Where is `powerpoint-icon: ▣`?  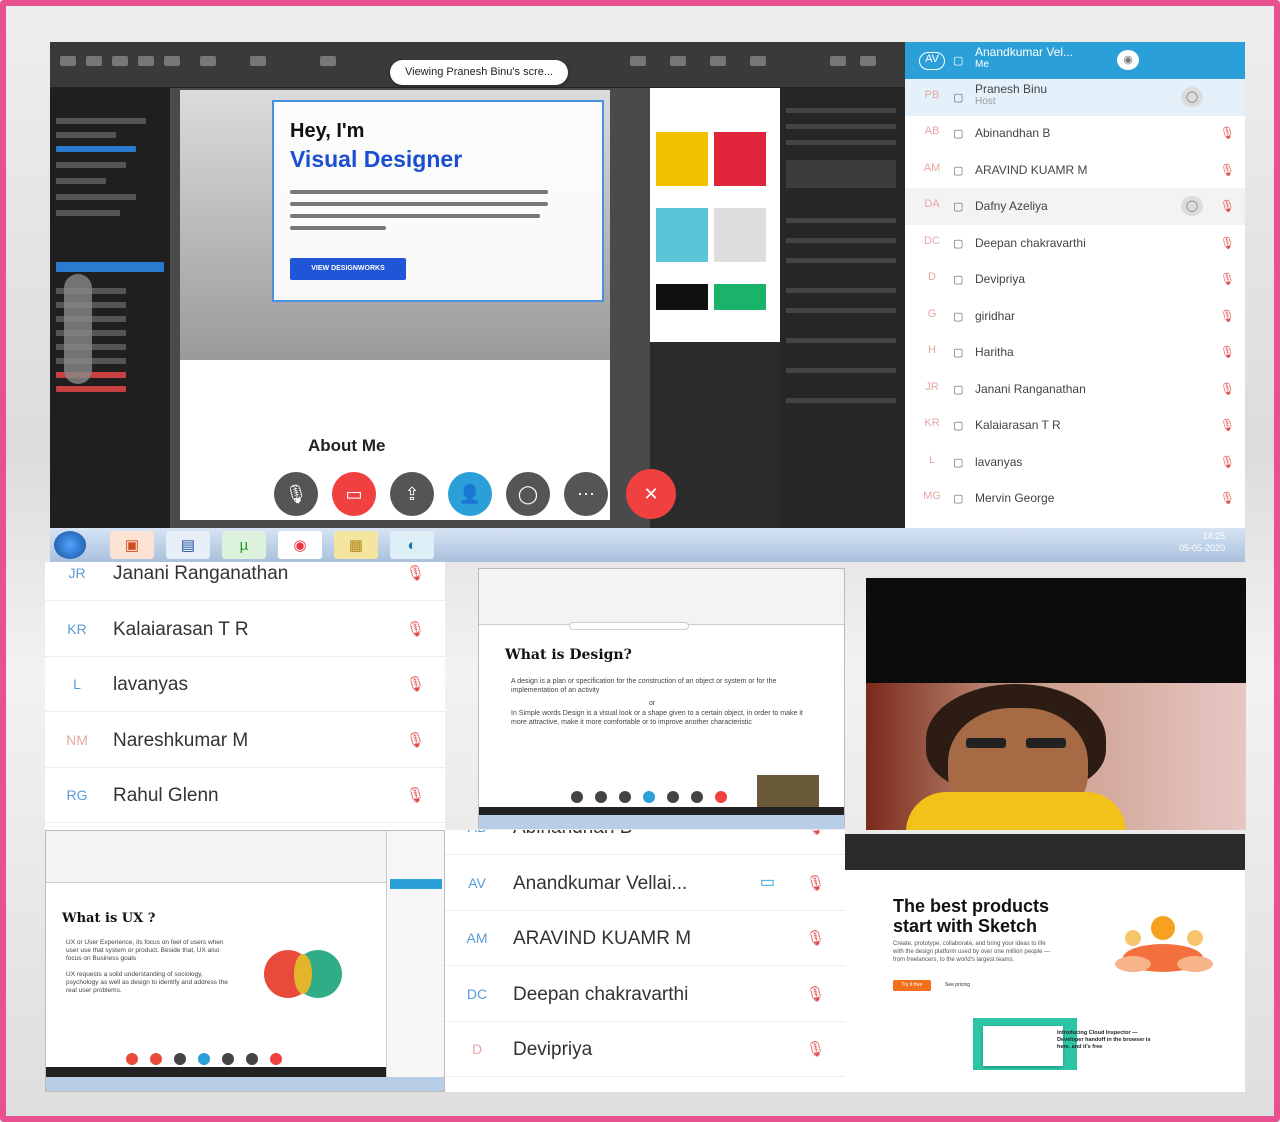 powerpoint-icon: ▣ is located at coordinates (132, 545).